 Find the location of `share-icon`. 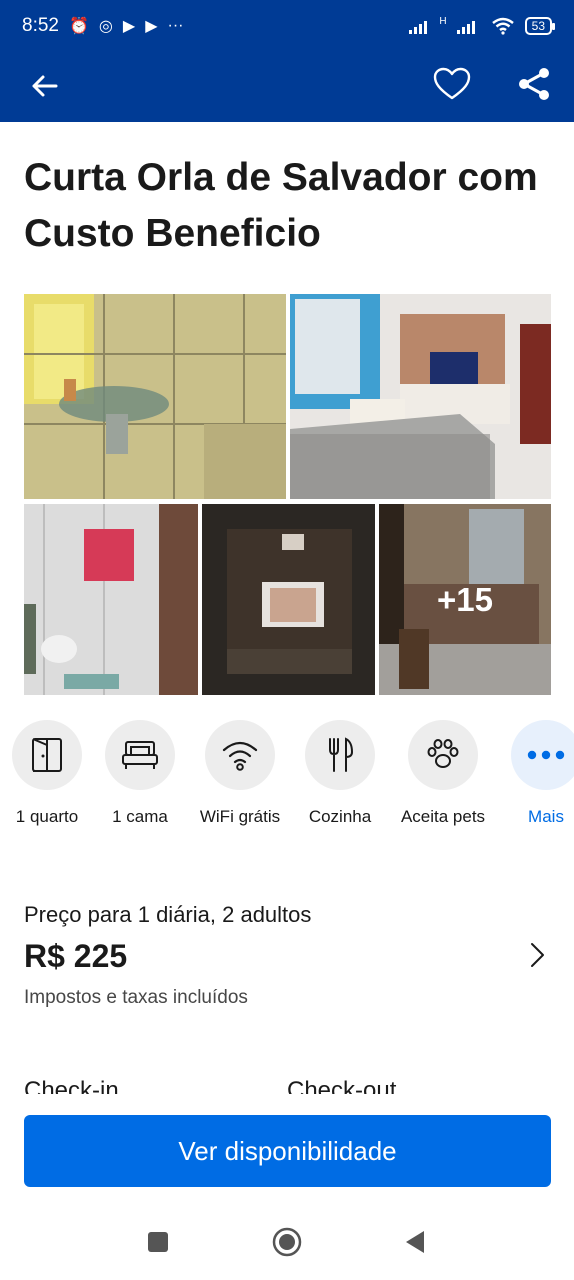

share-icon is located at coordinates (534, 84).